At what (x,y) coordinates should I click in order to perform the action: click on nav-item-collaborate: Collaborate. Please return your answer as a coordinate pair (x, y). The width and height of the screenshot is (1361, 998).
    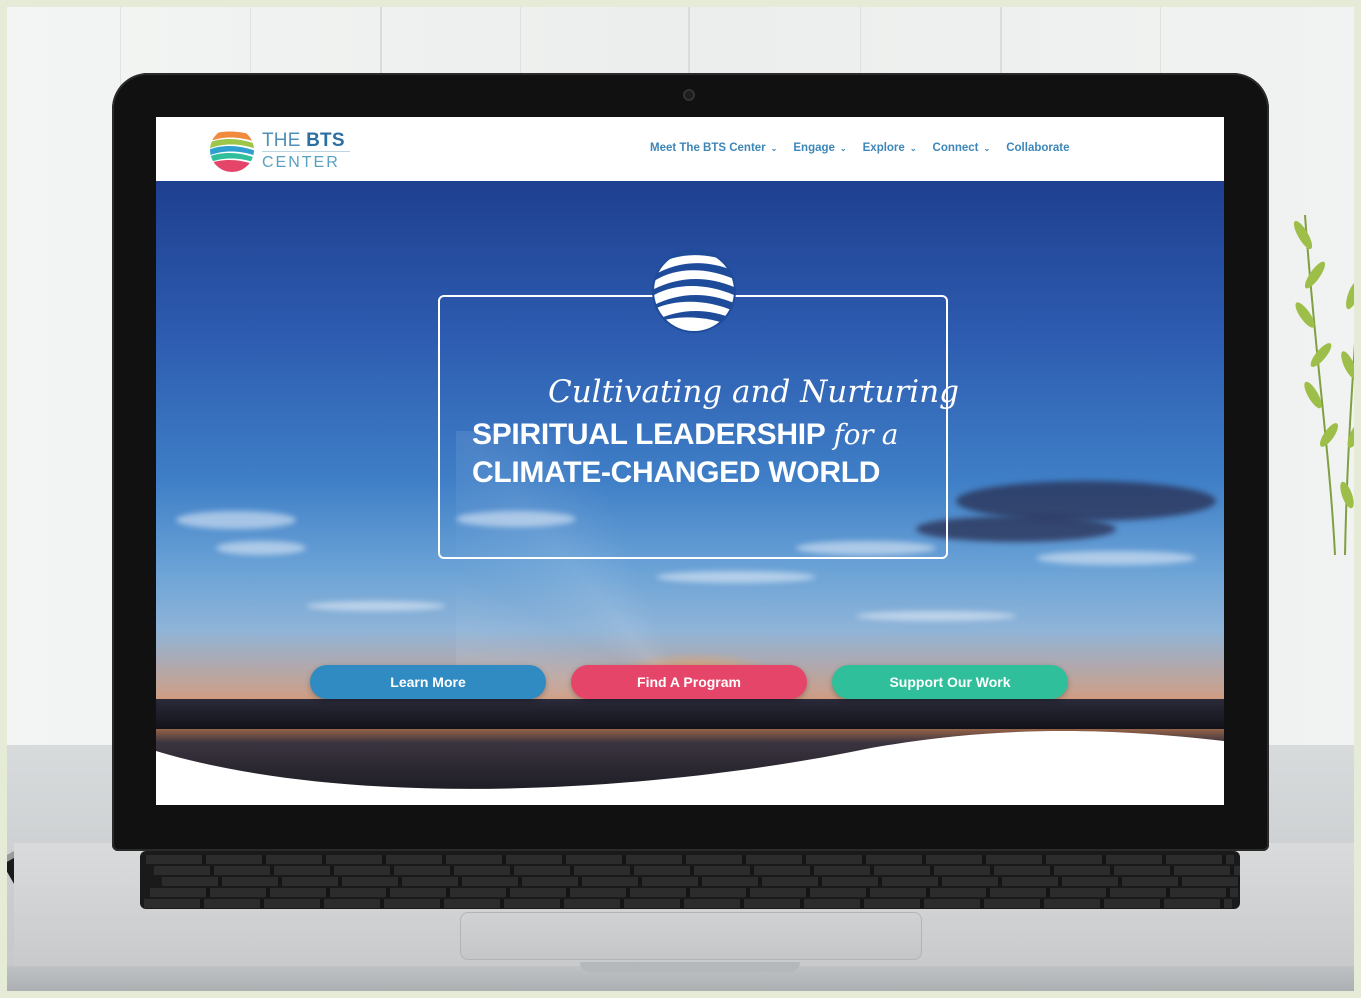
    Looking at the image, I should click on (1037, 148).